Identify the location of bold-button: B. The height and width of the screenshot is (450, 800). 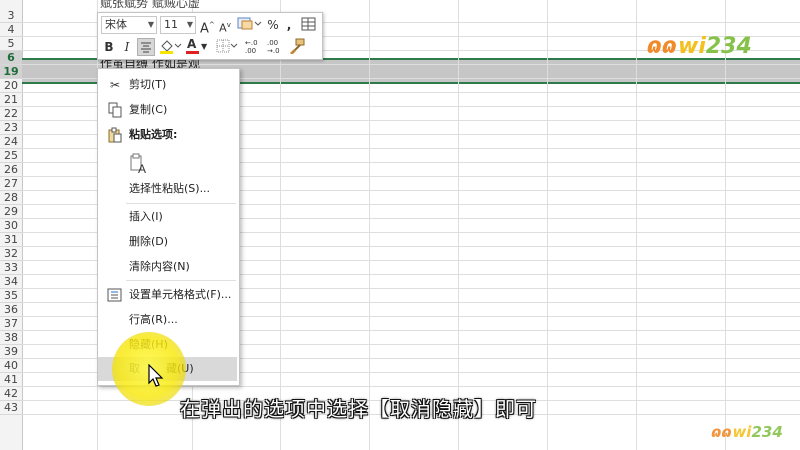
(109, 47).